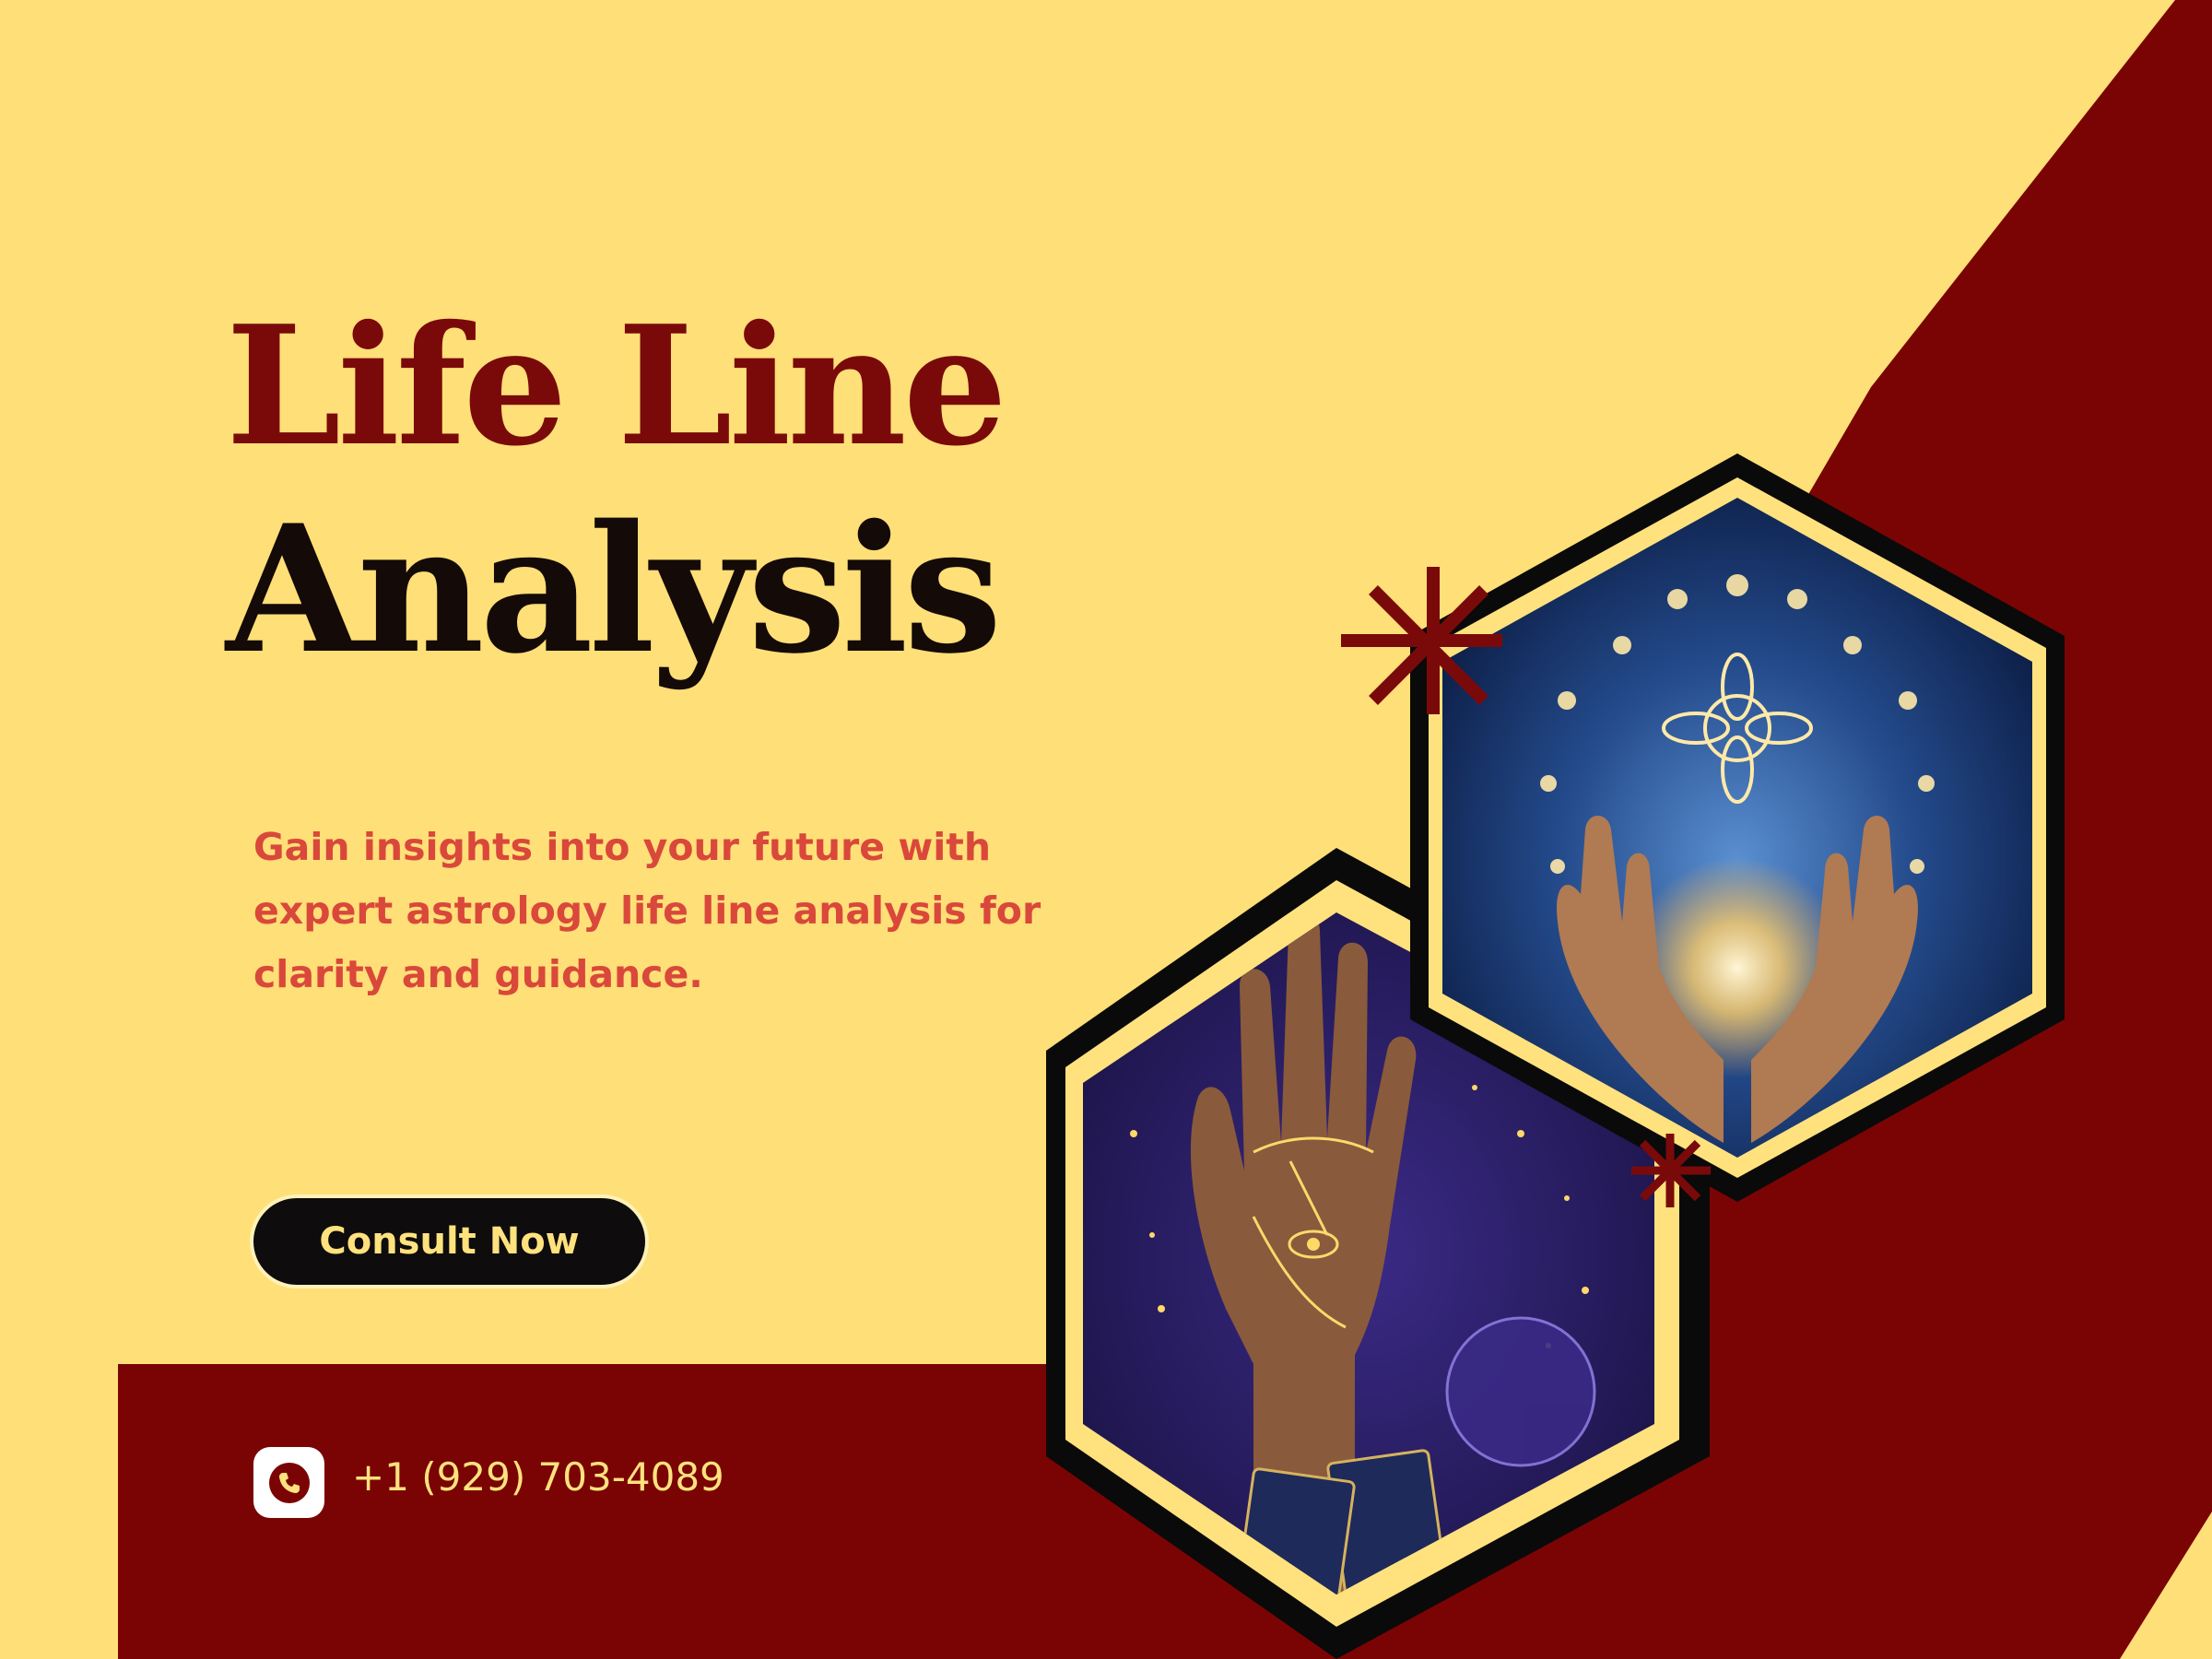 This screenshot has width=2212, height=1659. I want to click on consult-now-button: Consult Now, so click(449, 1241).